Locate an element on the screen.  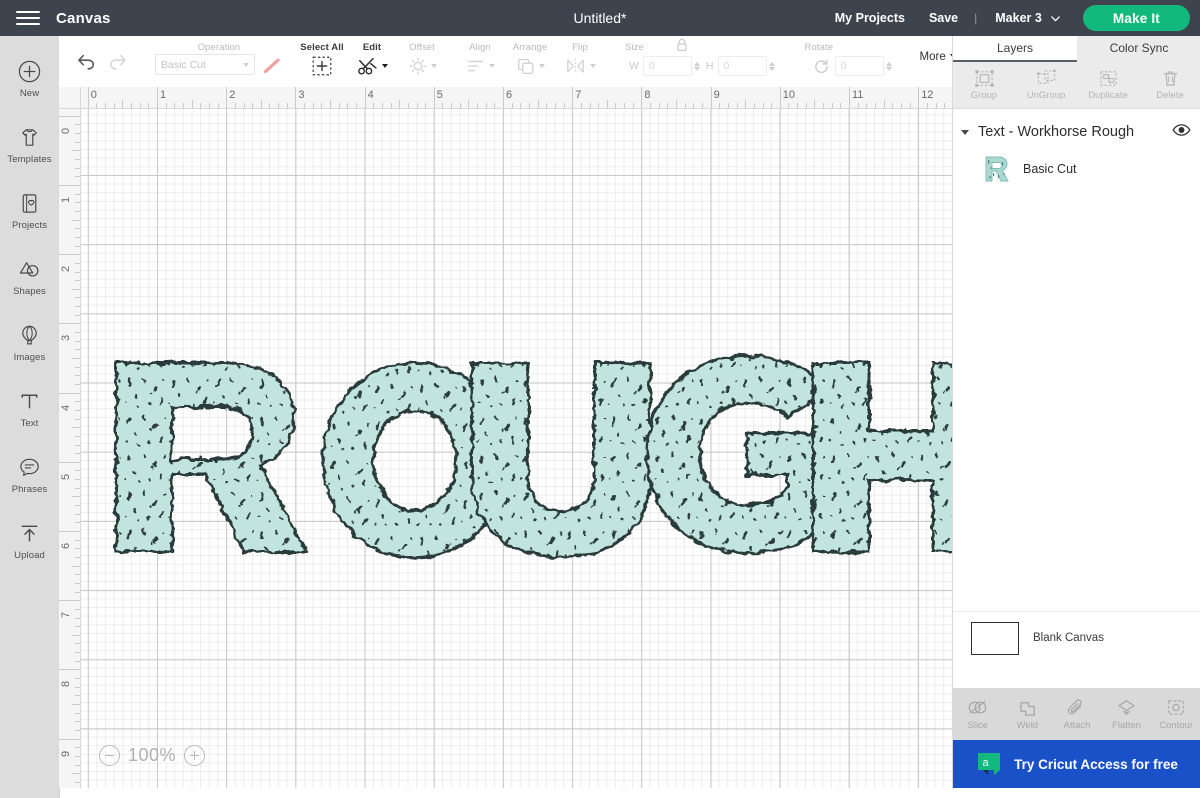
horizontal-ruler: 0 1 2 3 4 5 6 7 8 9 10 11 12 is located at coordinates (516, 98).